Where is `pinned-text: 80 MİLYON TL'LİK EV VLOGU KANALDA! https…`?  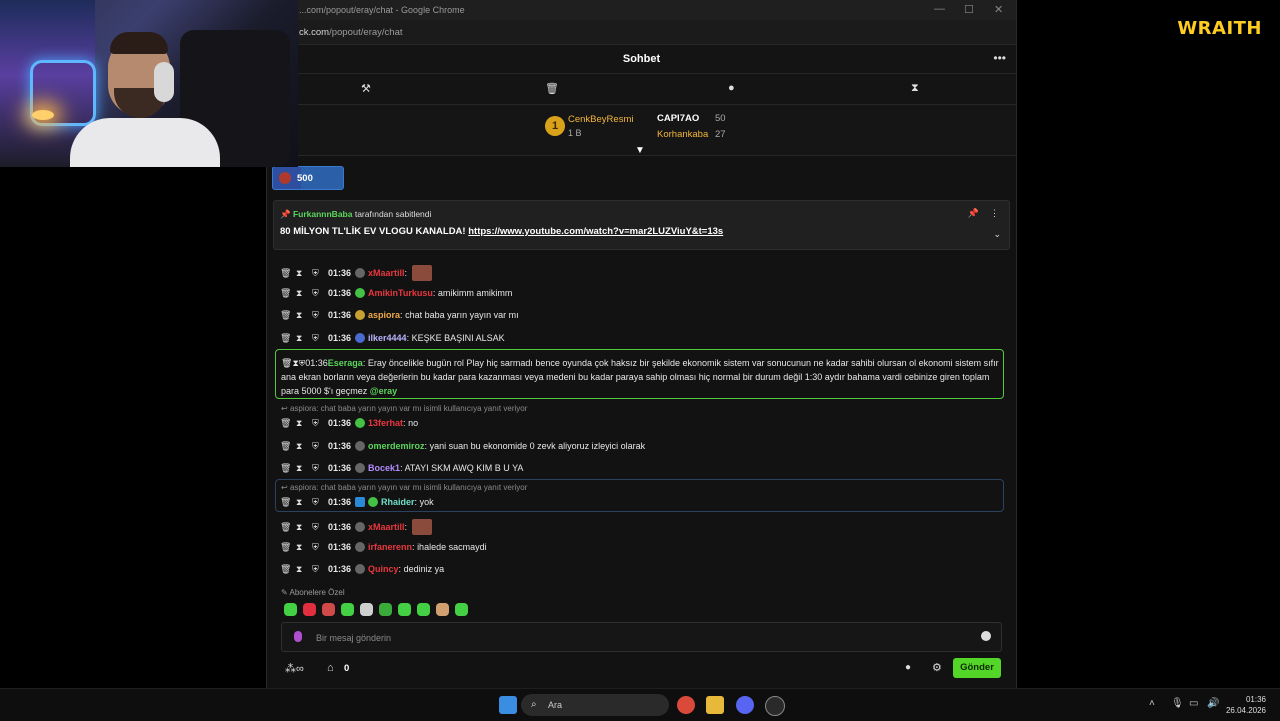
pinned-text: 80 MİLYON TL'LİK EV VLOGU KANALDA! https… is located at coordinates (501, 231).